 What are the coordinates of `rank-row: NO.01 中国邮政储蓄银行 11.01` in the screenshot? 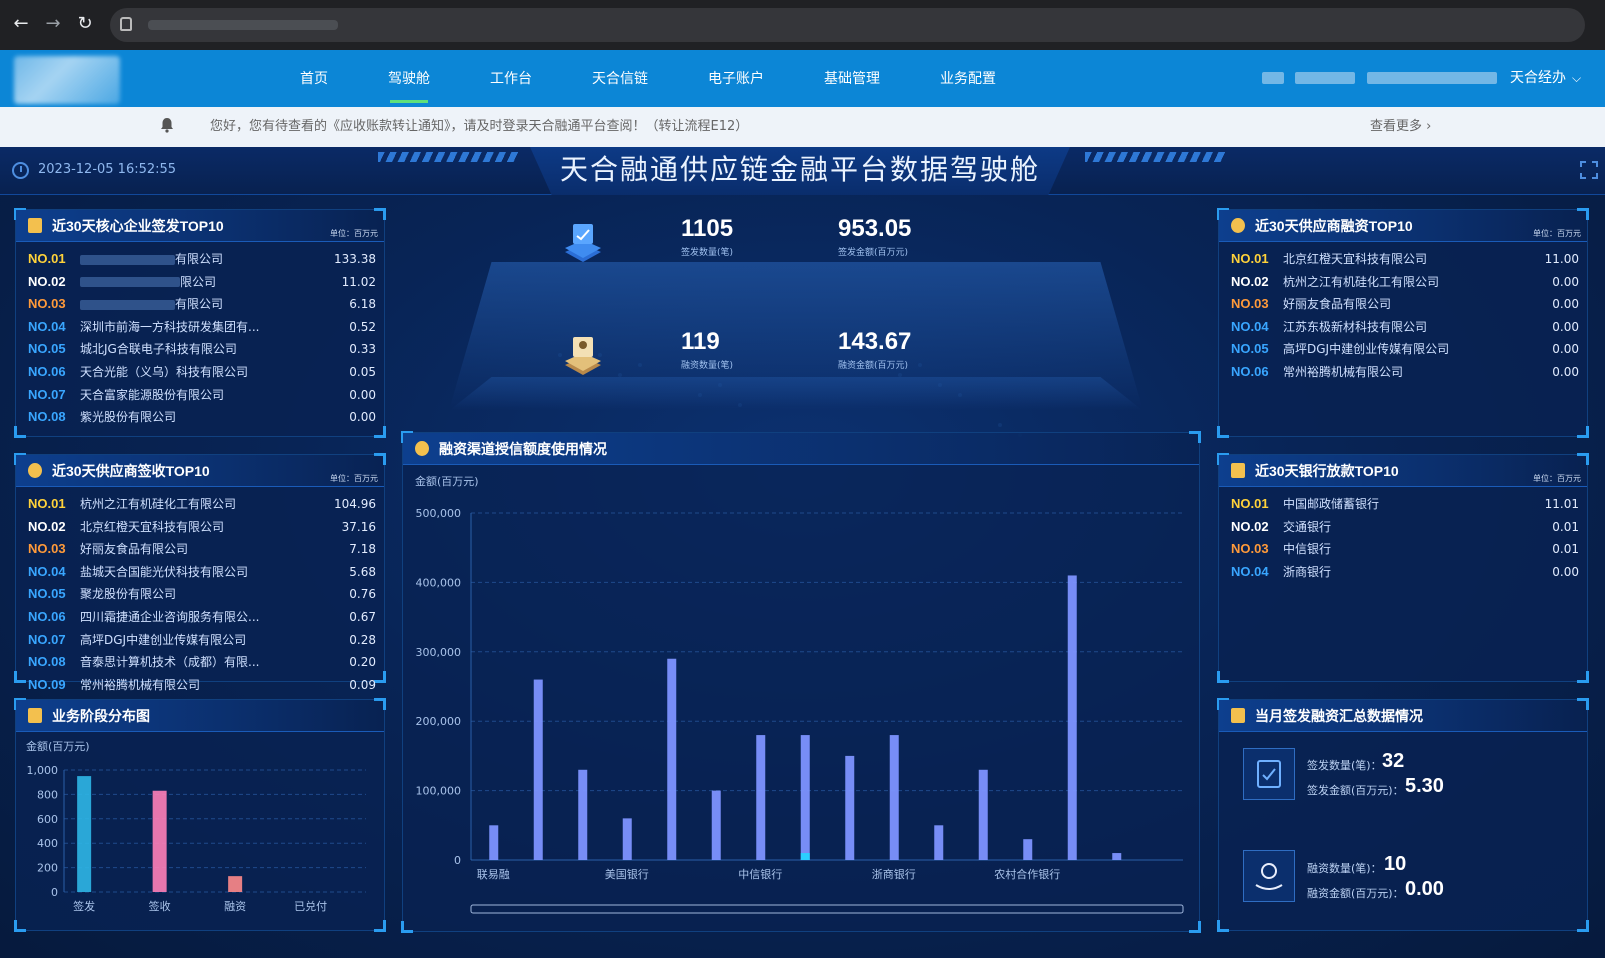 It's located at (1405, 504).